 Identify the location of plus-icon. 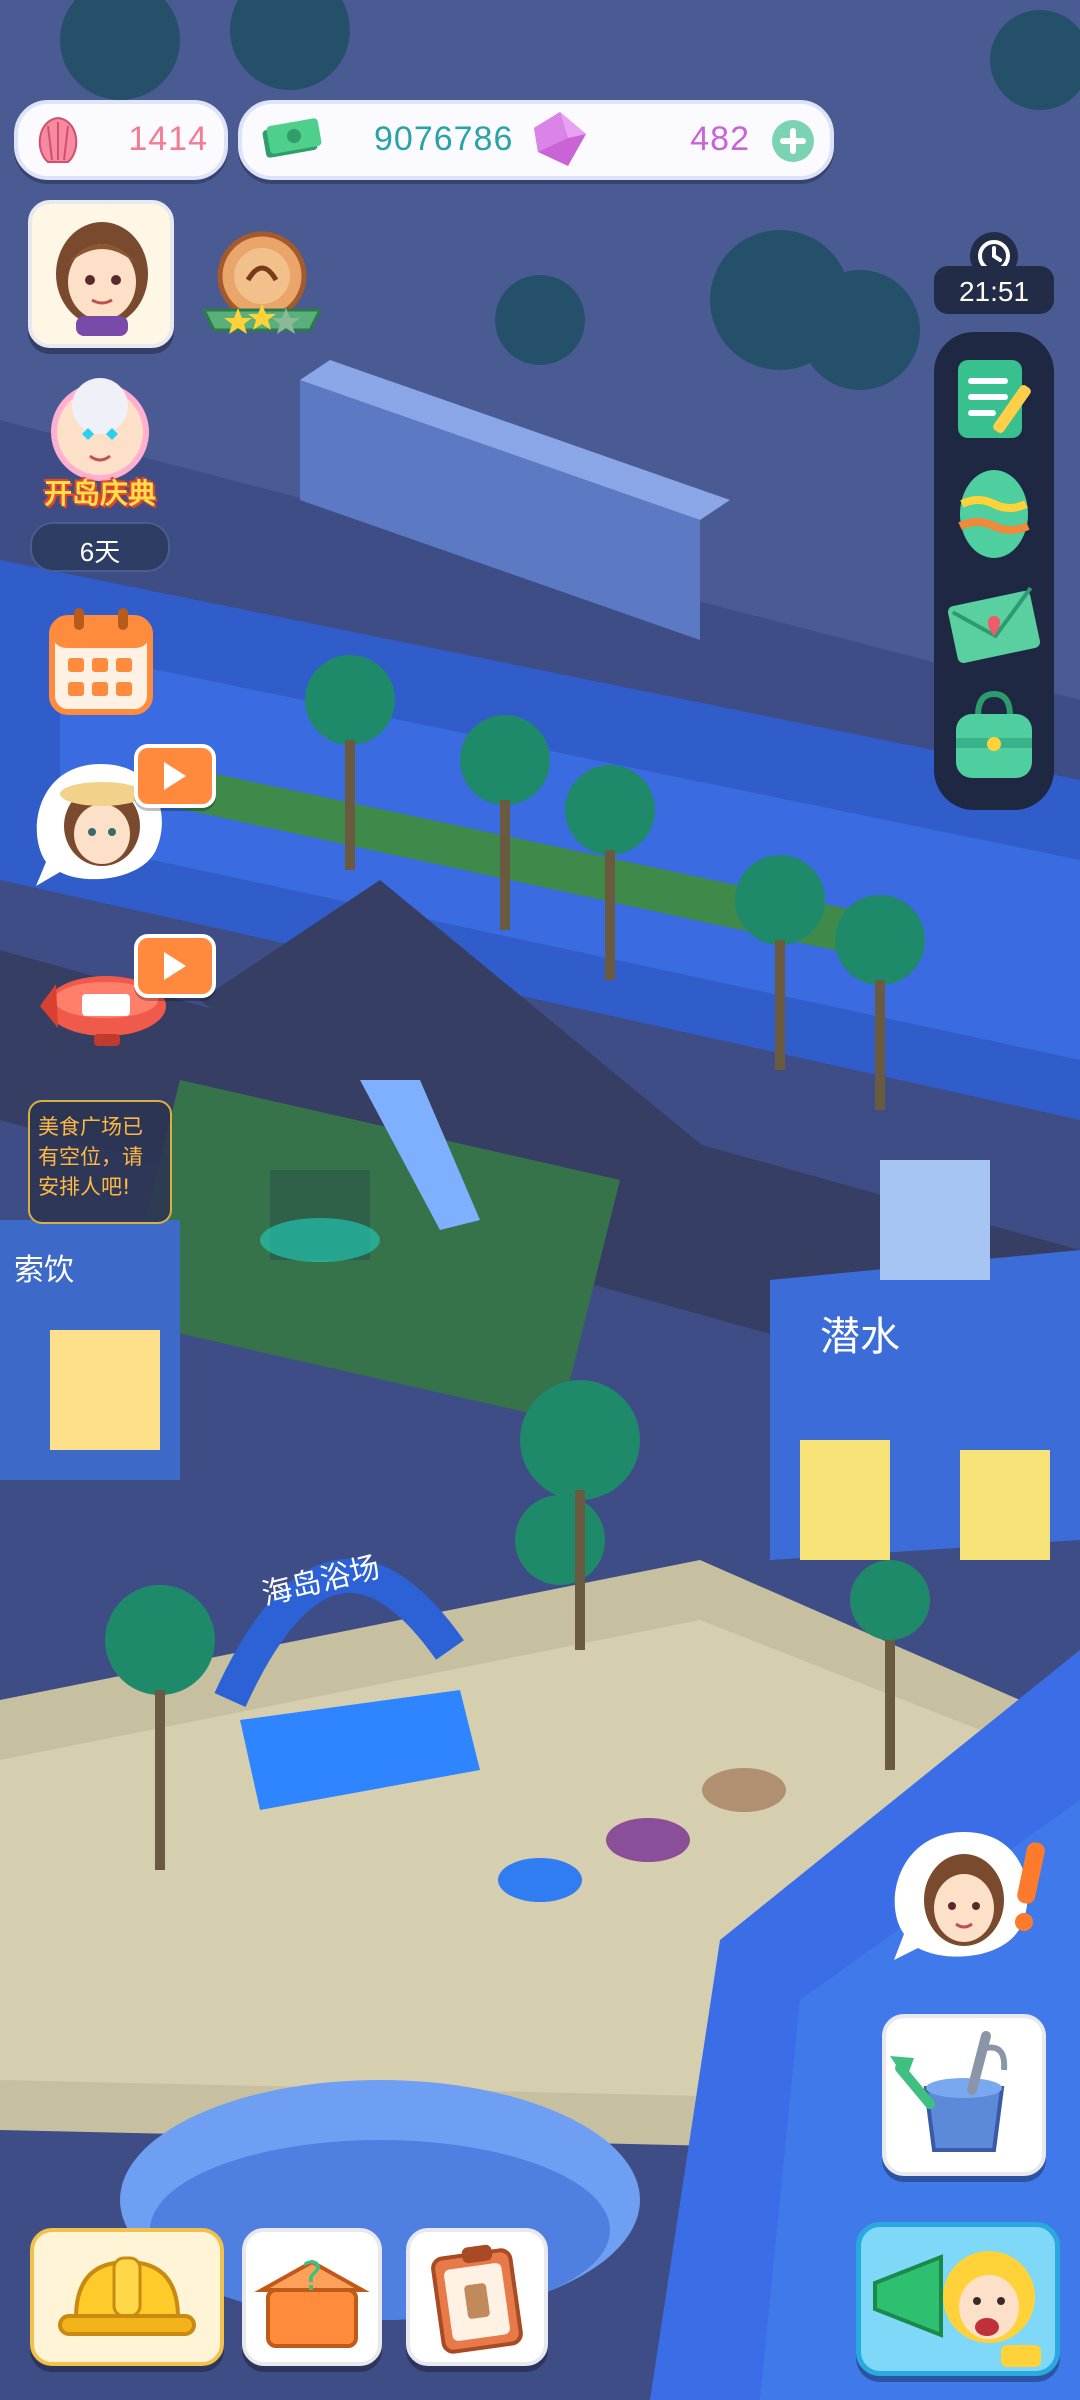
(793, 141).